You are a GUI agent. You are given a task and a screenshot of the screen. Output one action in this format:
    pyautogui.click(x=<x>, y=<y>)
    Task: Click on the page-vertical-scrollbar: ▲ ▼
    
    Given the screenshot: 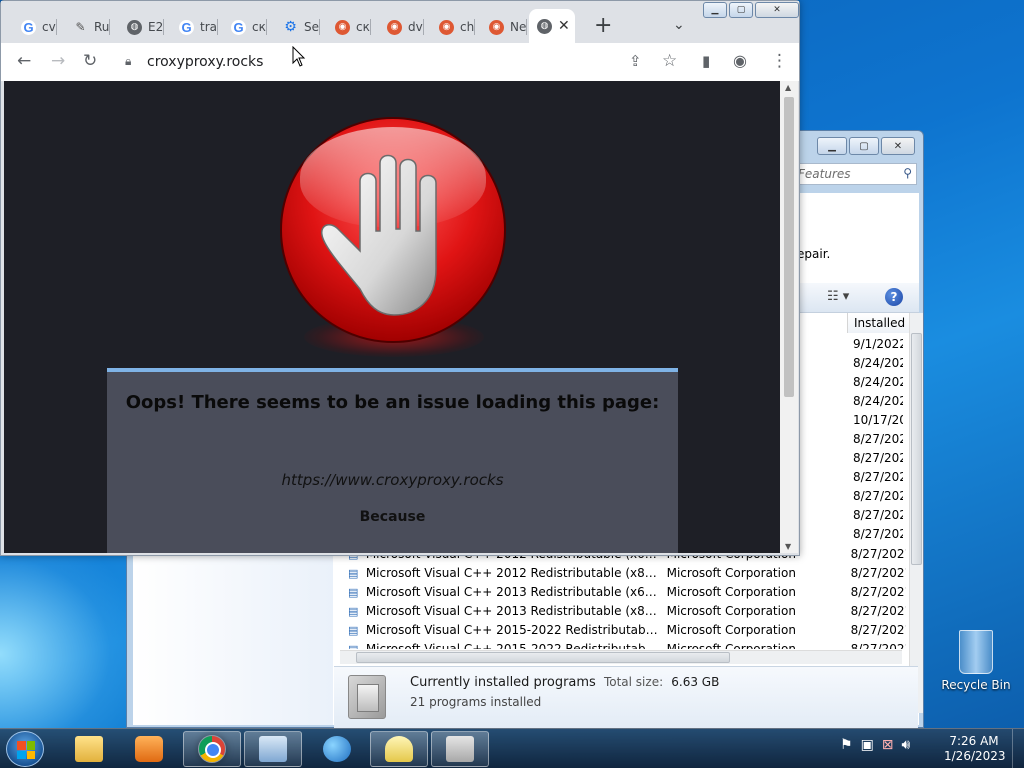 What is the action you would take?
    pyautogui.click(x=789, y=317)
    